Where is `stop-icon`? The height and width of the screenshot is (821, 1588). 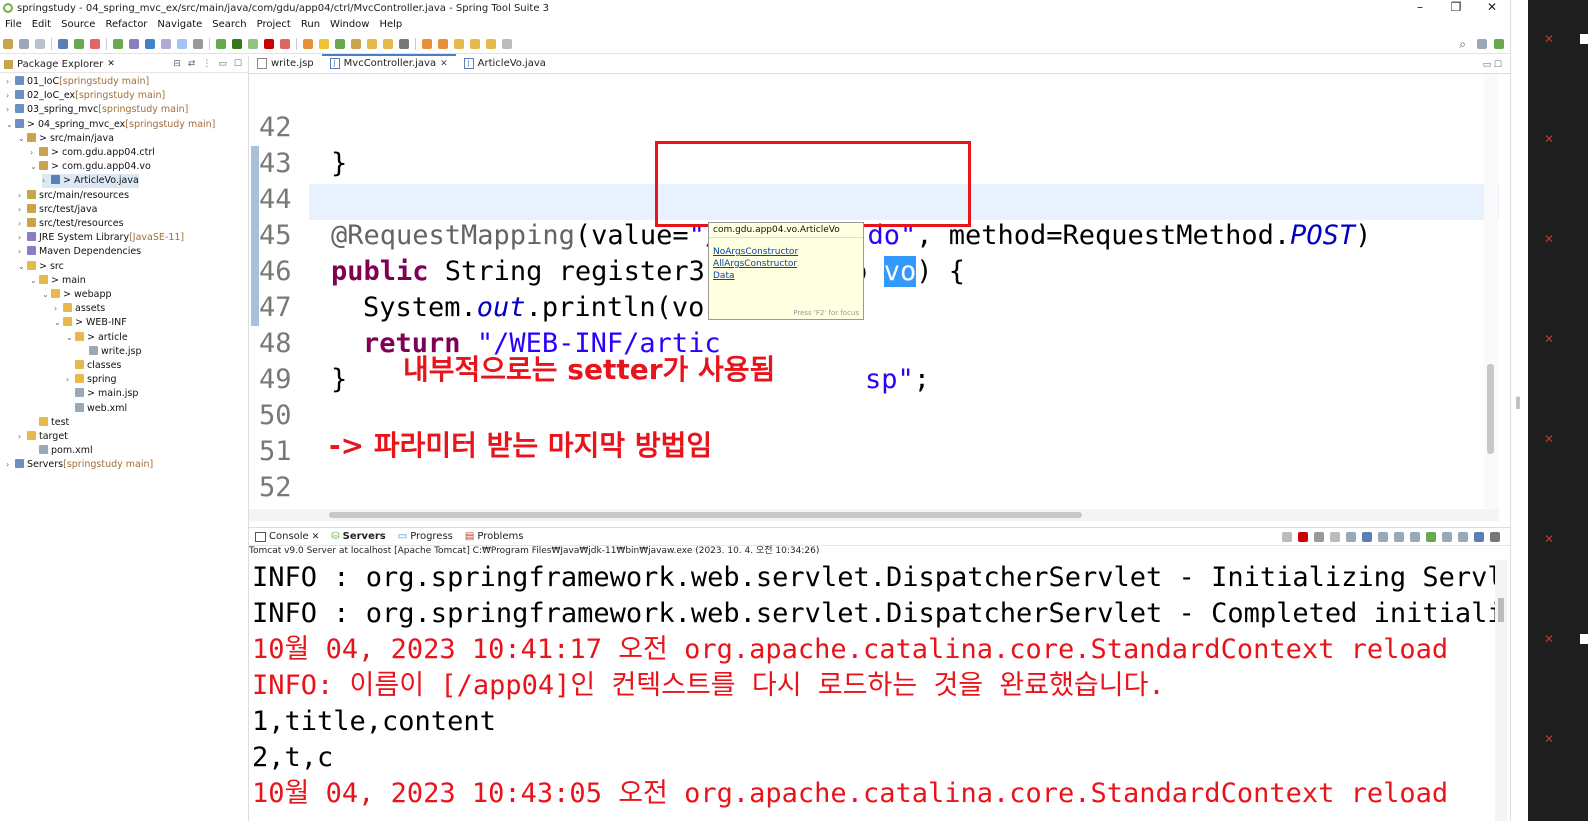 stop-icon is located at coordinates (95, 44).